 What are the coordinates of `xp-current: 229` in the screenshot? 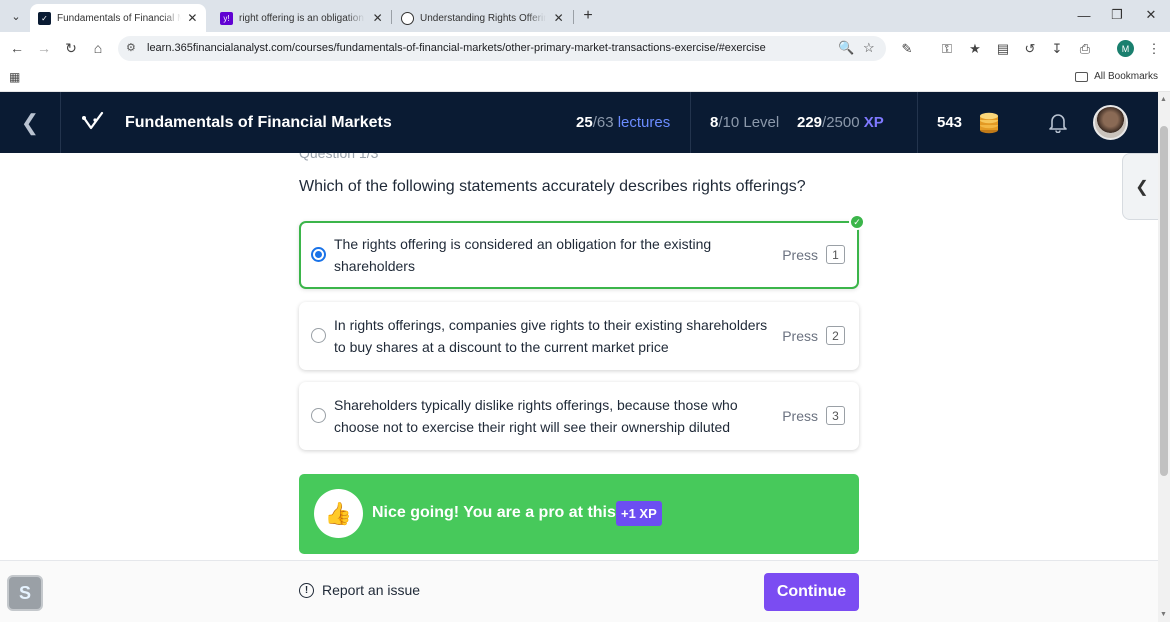 It's located at (810, 122).